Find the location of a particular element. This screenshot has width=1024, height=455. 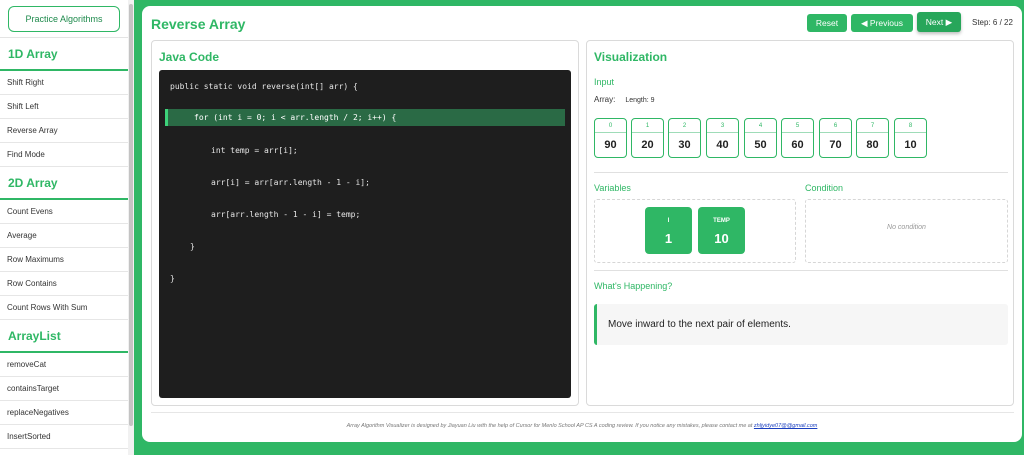

array-label: Array: is located at coordinates (605, 99).